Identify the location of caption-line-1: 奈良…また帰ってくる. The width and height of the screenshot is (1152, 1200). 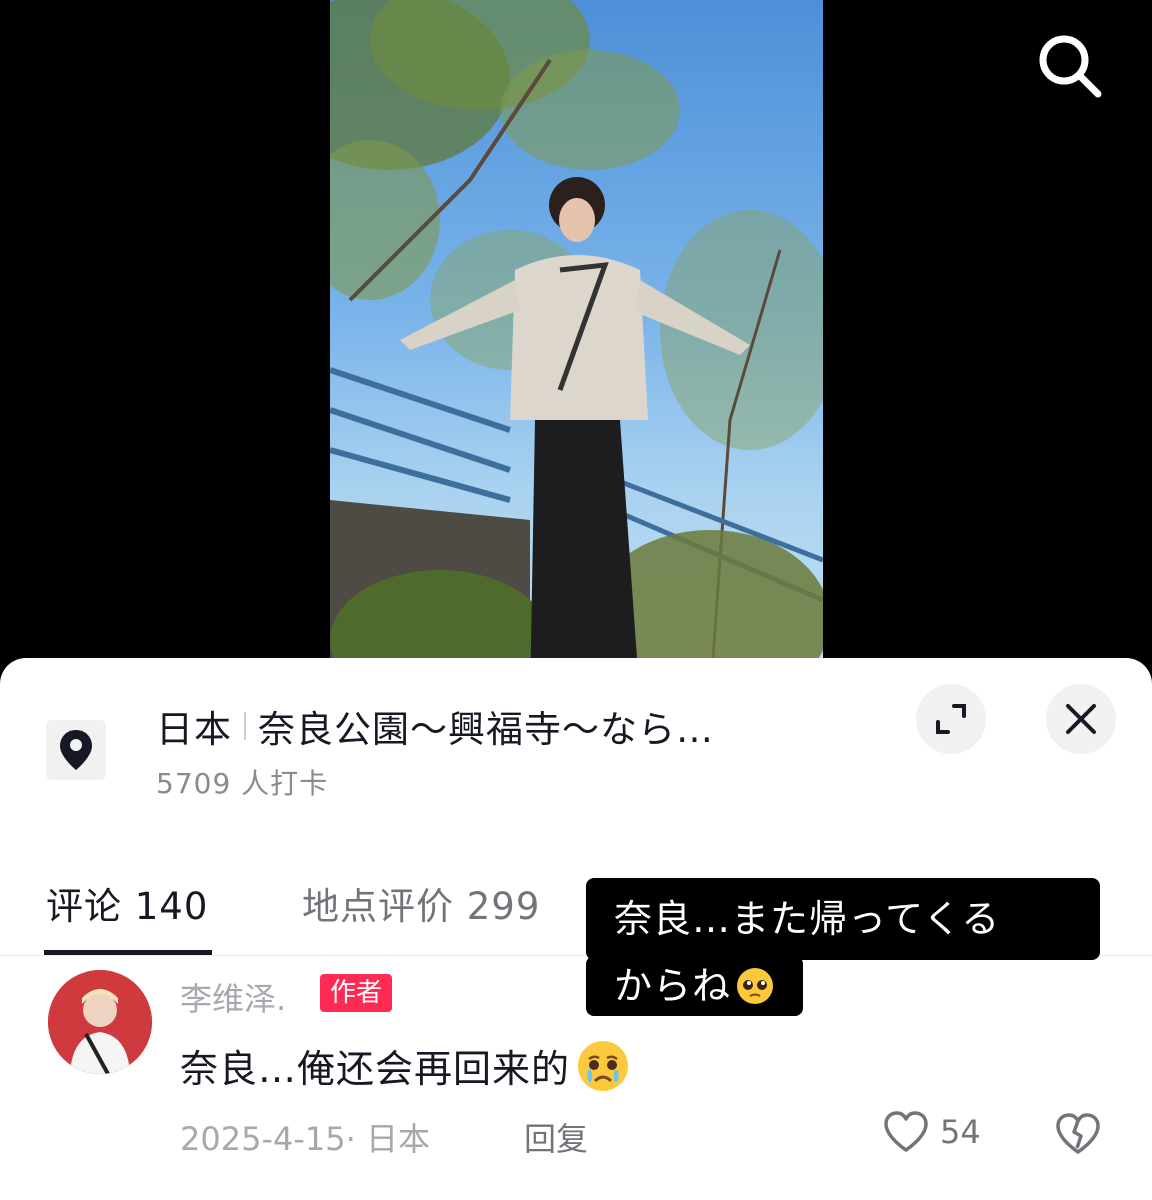
(843, 919).